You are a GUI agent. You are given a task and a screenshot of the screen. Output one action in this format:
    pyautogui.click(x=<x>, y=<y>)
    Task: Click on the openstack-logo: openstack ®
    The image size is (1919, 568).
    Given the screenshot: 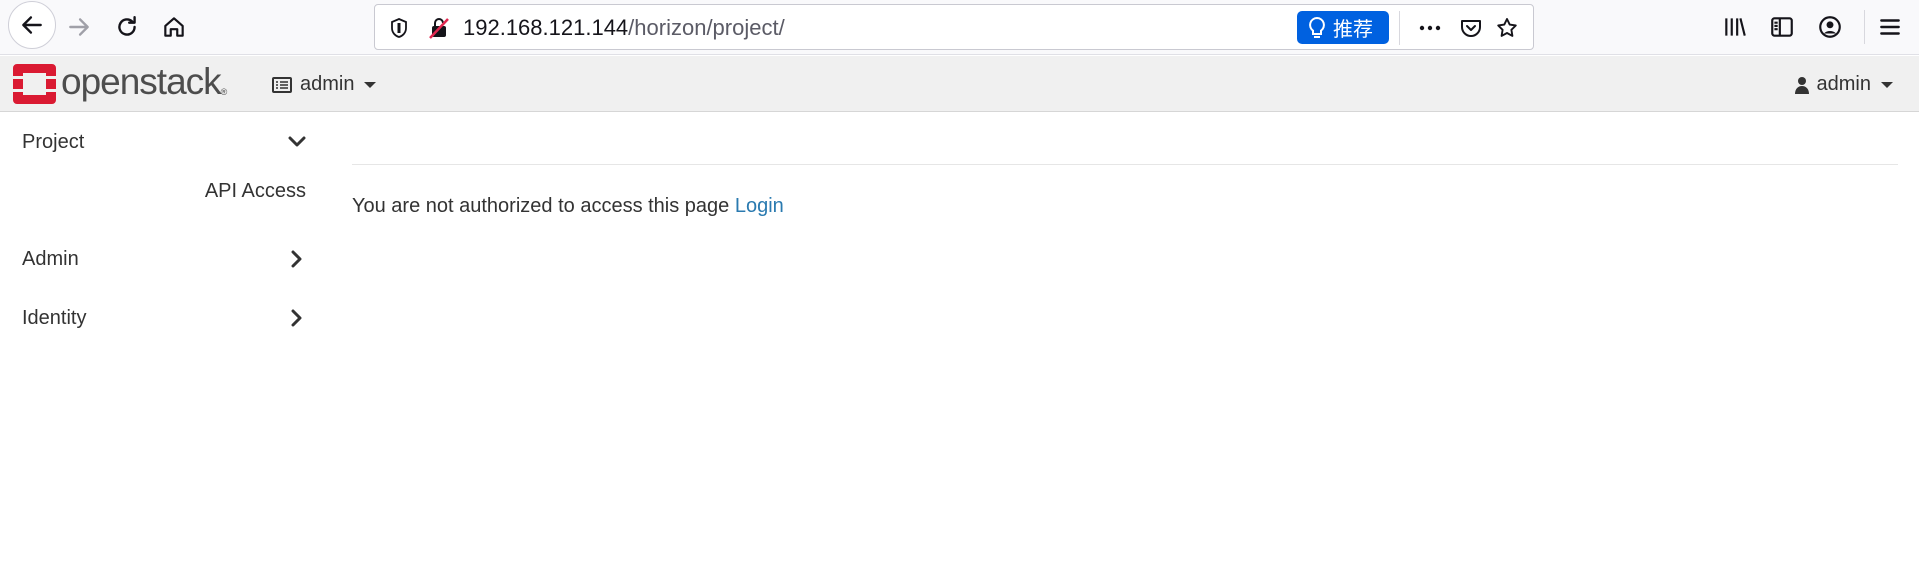 What is the action you would take?
    pyautogui.click(x=120, y=82)
    